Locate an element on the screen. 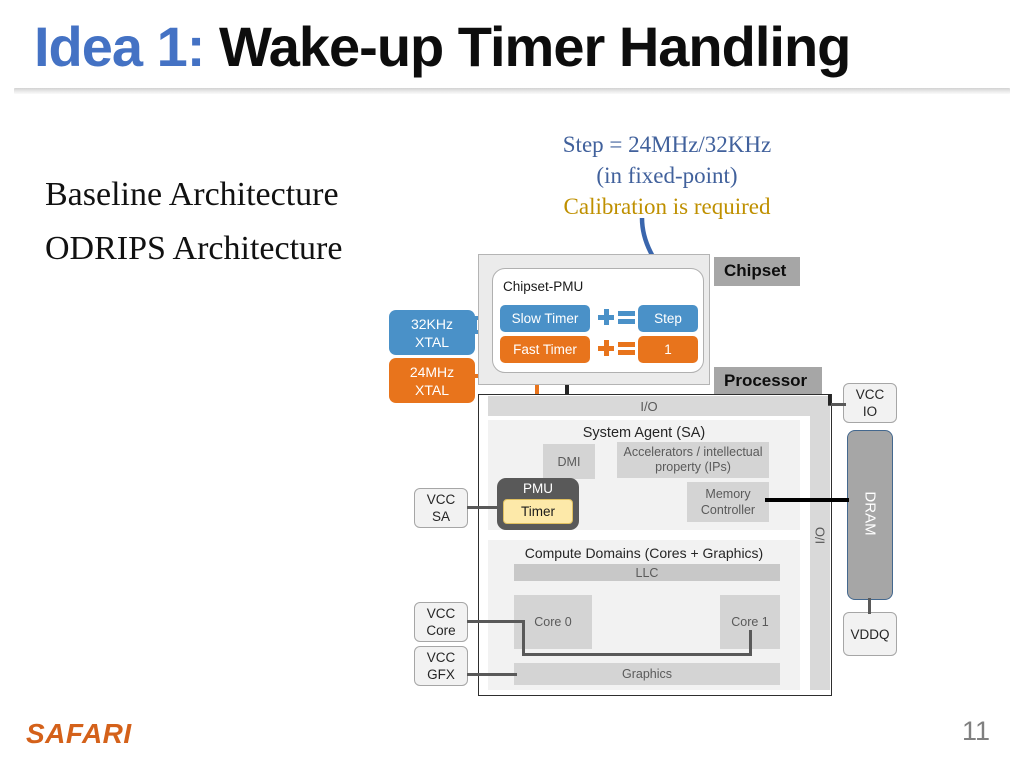 This screenshot has height=768, width=1024. processor-tab-label: Processor is located at coordinates (768, 381).